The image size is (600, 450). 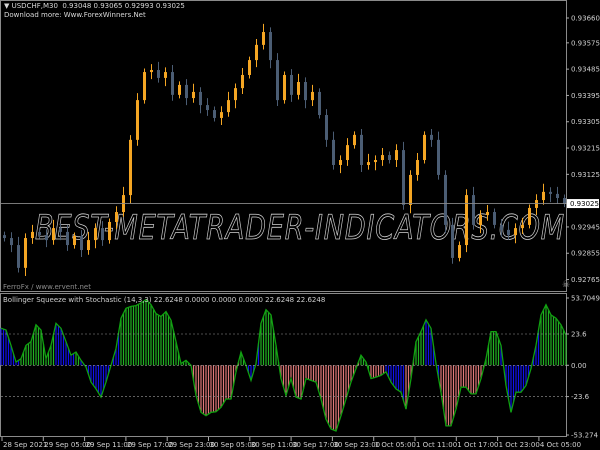 I want to click on watermark: BEST-METATRADER-INDICATORS.COM, so click(x=300, y=228).